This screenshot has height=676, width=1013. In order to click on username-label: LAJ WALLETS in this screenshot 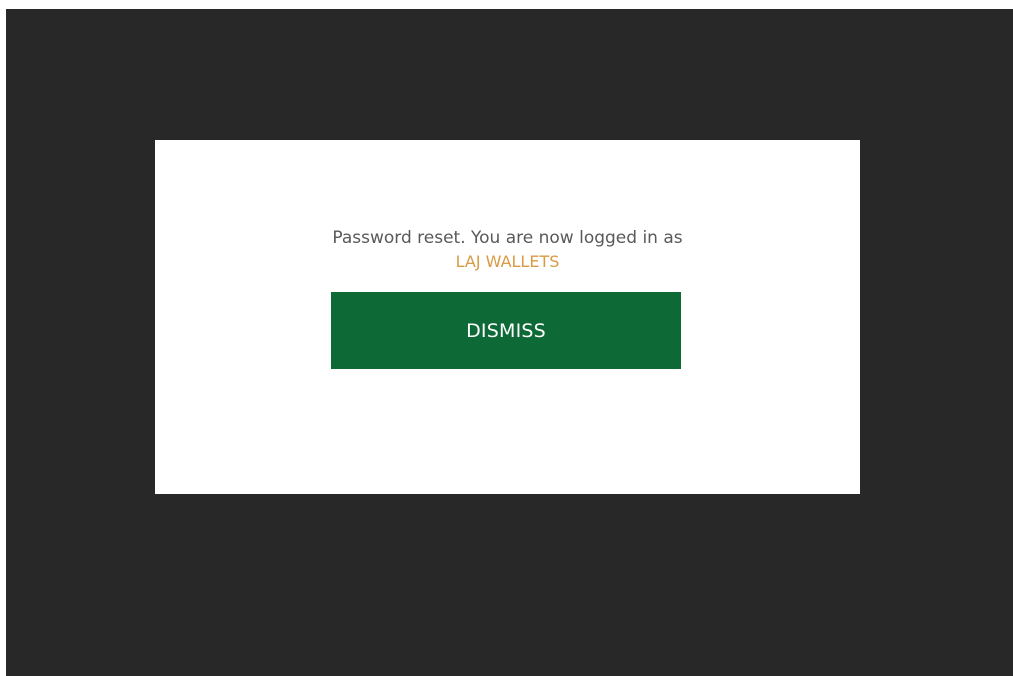, I will do `click(507, 261)`.